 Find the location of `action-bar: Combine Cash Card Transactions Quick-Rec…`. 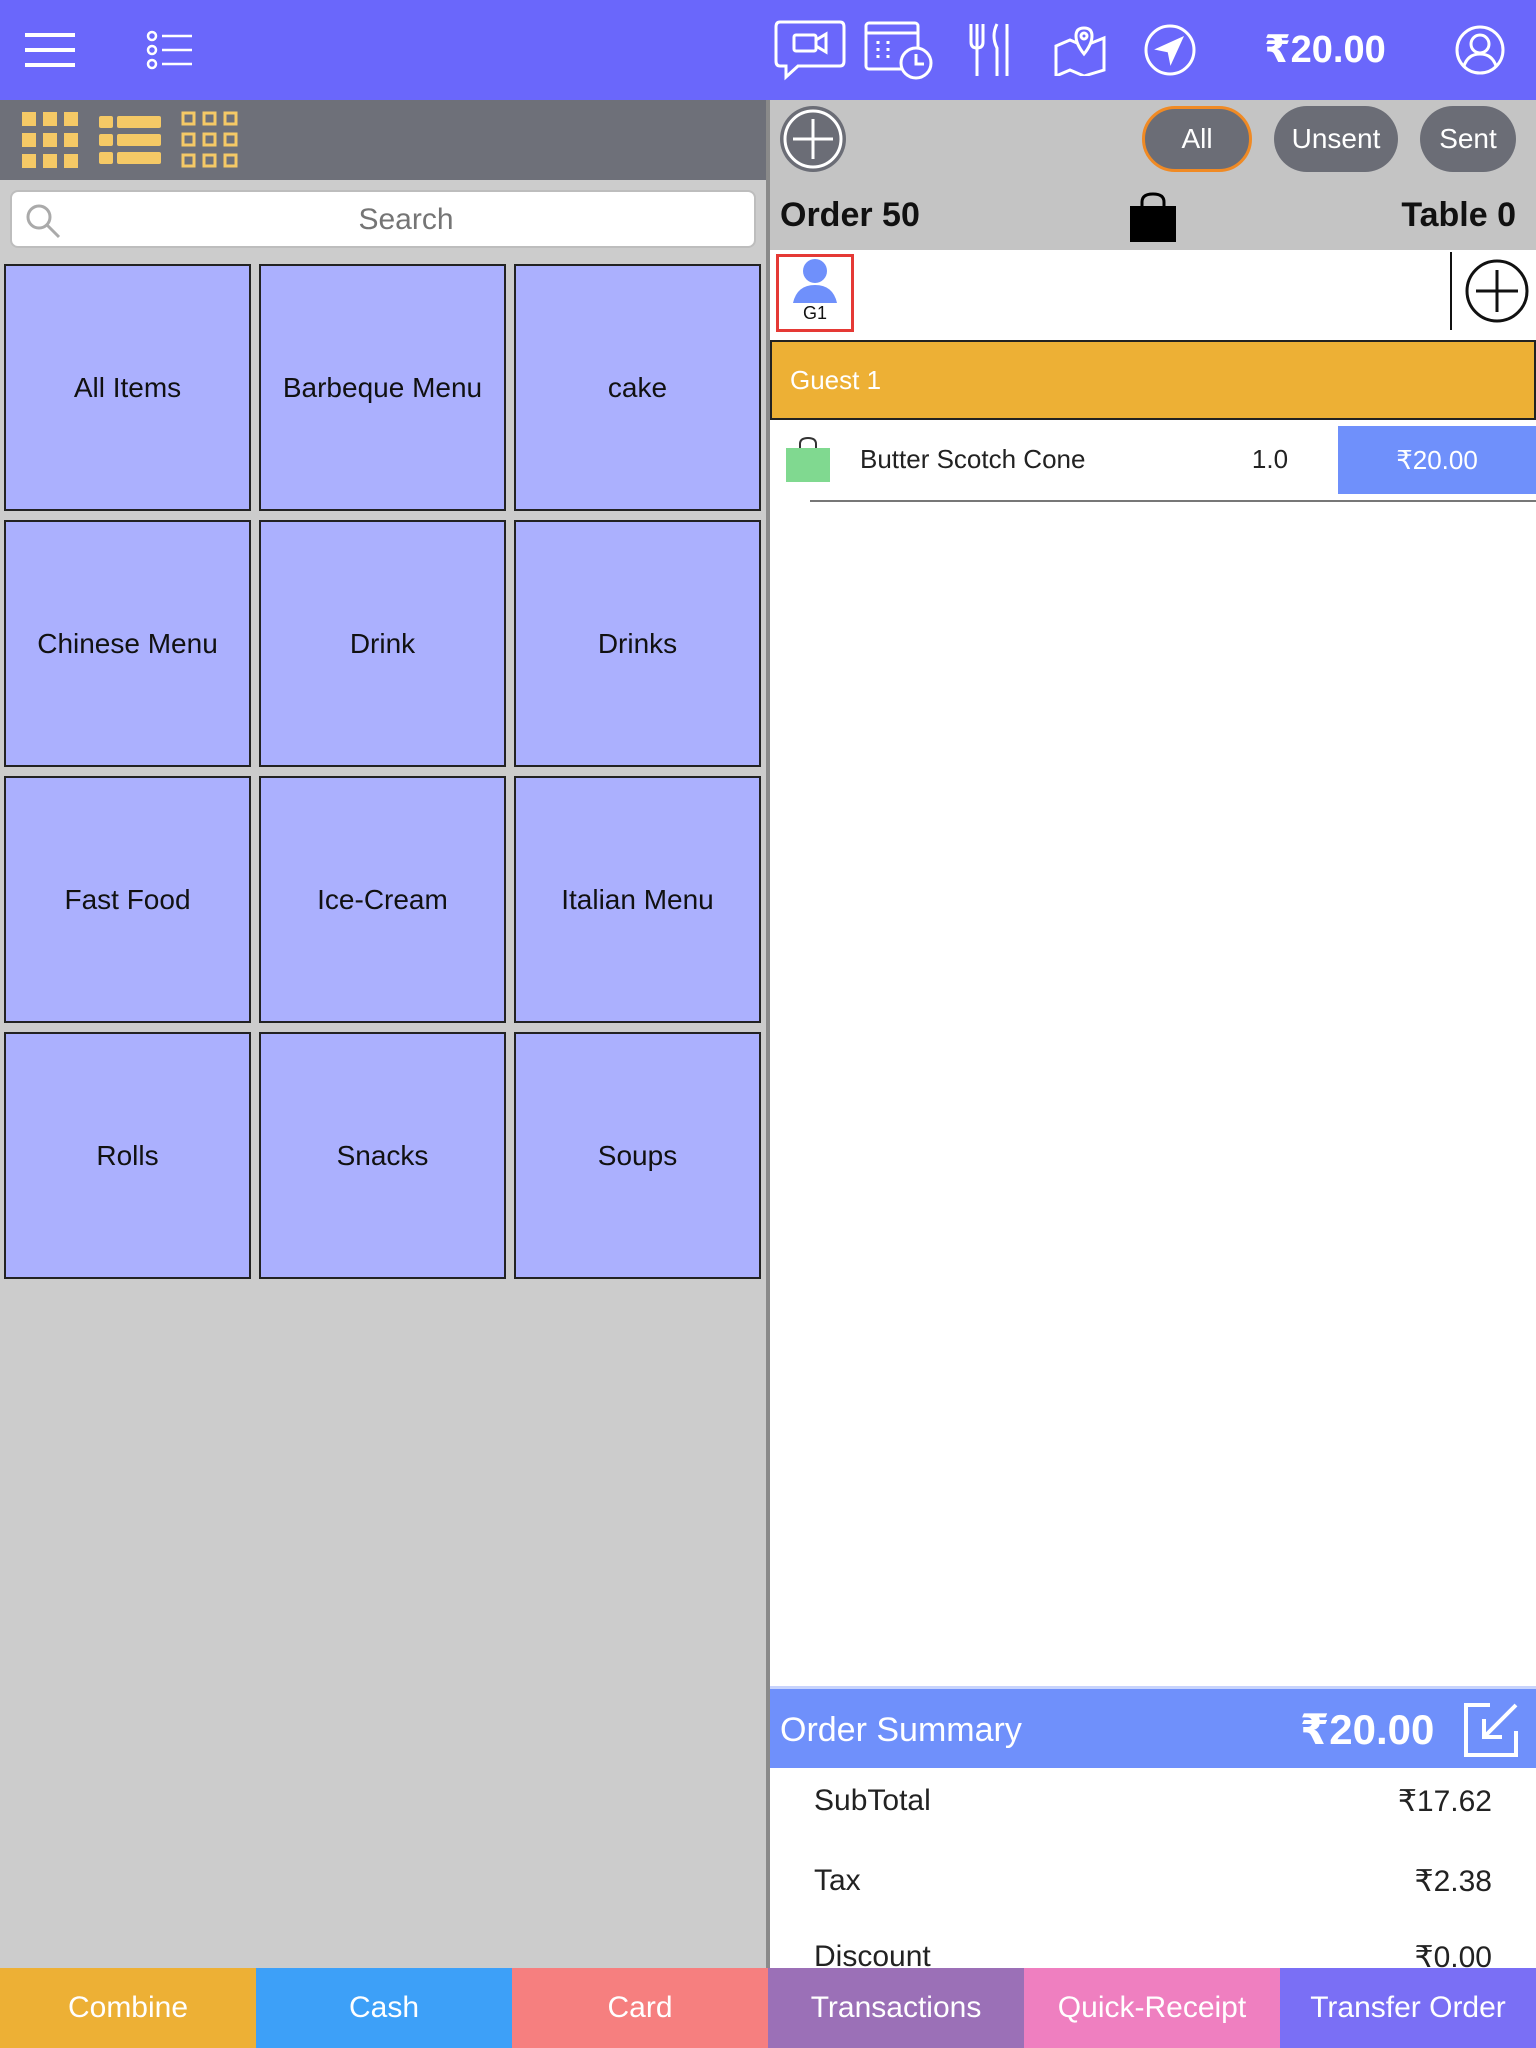

action-bar: Combine Cash Card Transactions Quick-Rec… is located at coordinates (768, 2008).